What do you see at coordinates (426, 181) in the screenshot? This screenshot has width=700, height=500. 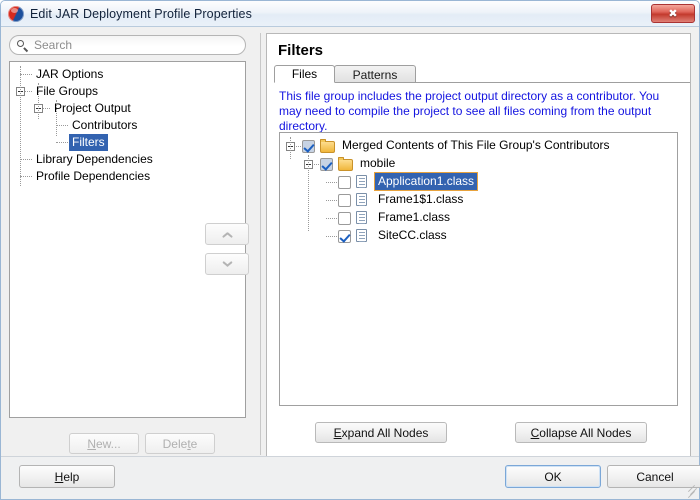 I see `file-tree-label: Application1.class` at bounding box center [426, 181].